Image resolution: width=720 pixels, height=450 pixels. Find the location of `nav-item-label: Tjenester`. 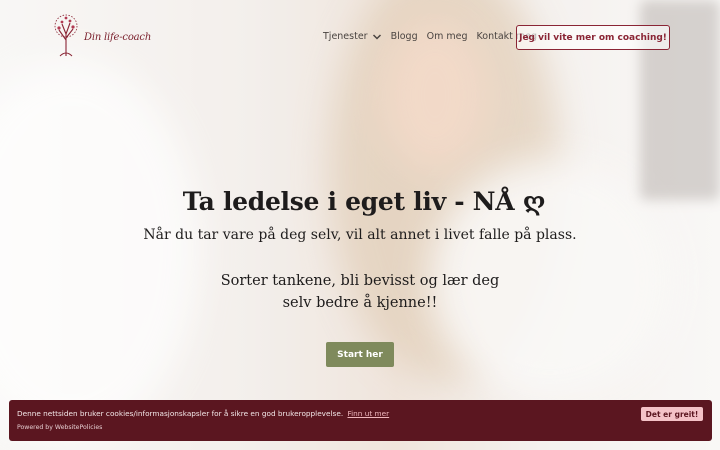

nav-item-label: Tjenester is located at coordinates (345, 36).